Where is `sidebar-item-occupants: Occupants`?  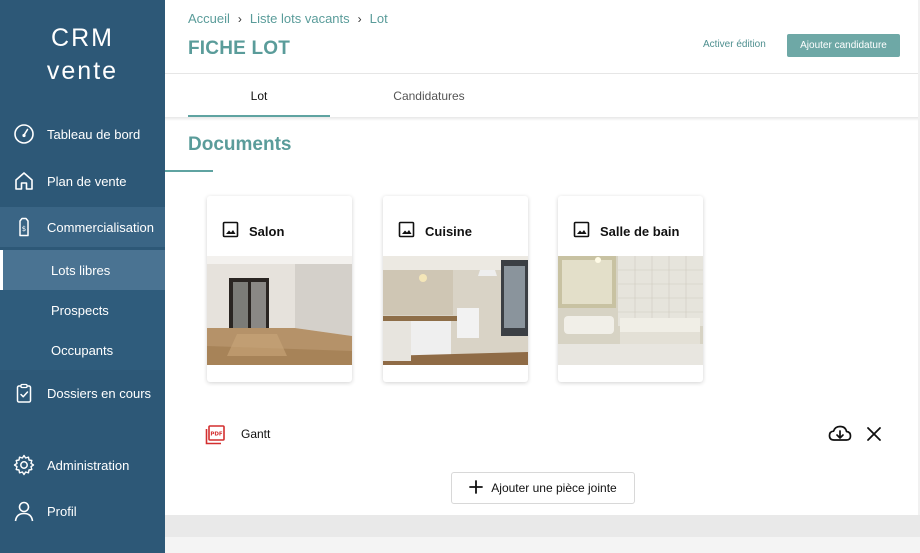
sidebar-item-occupants: Occupants is located at coordinates (82, 350).